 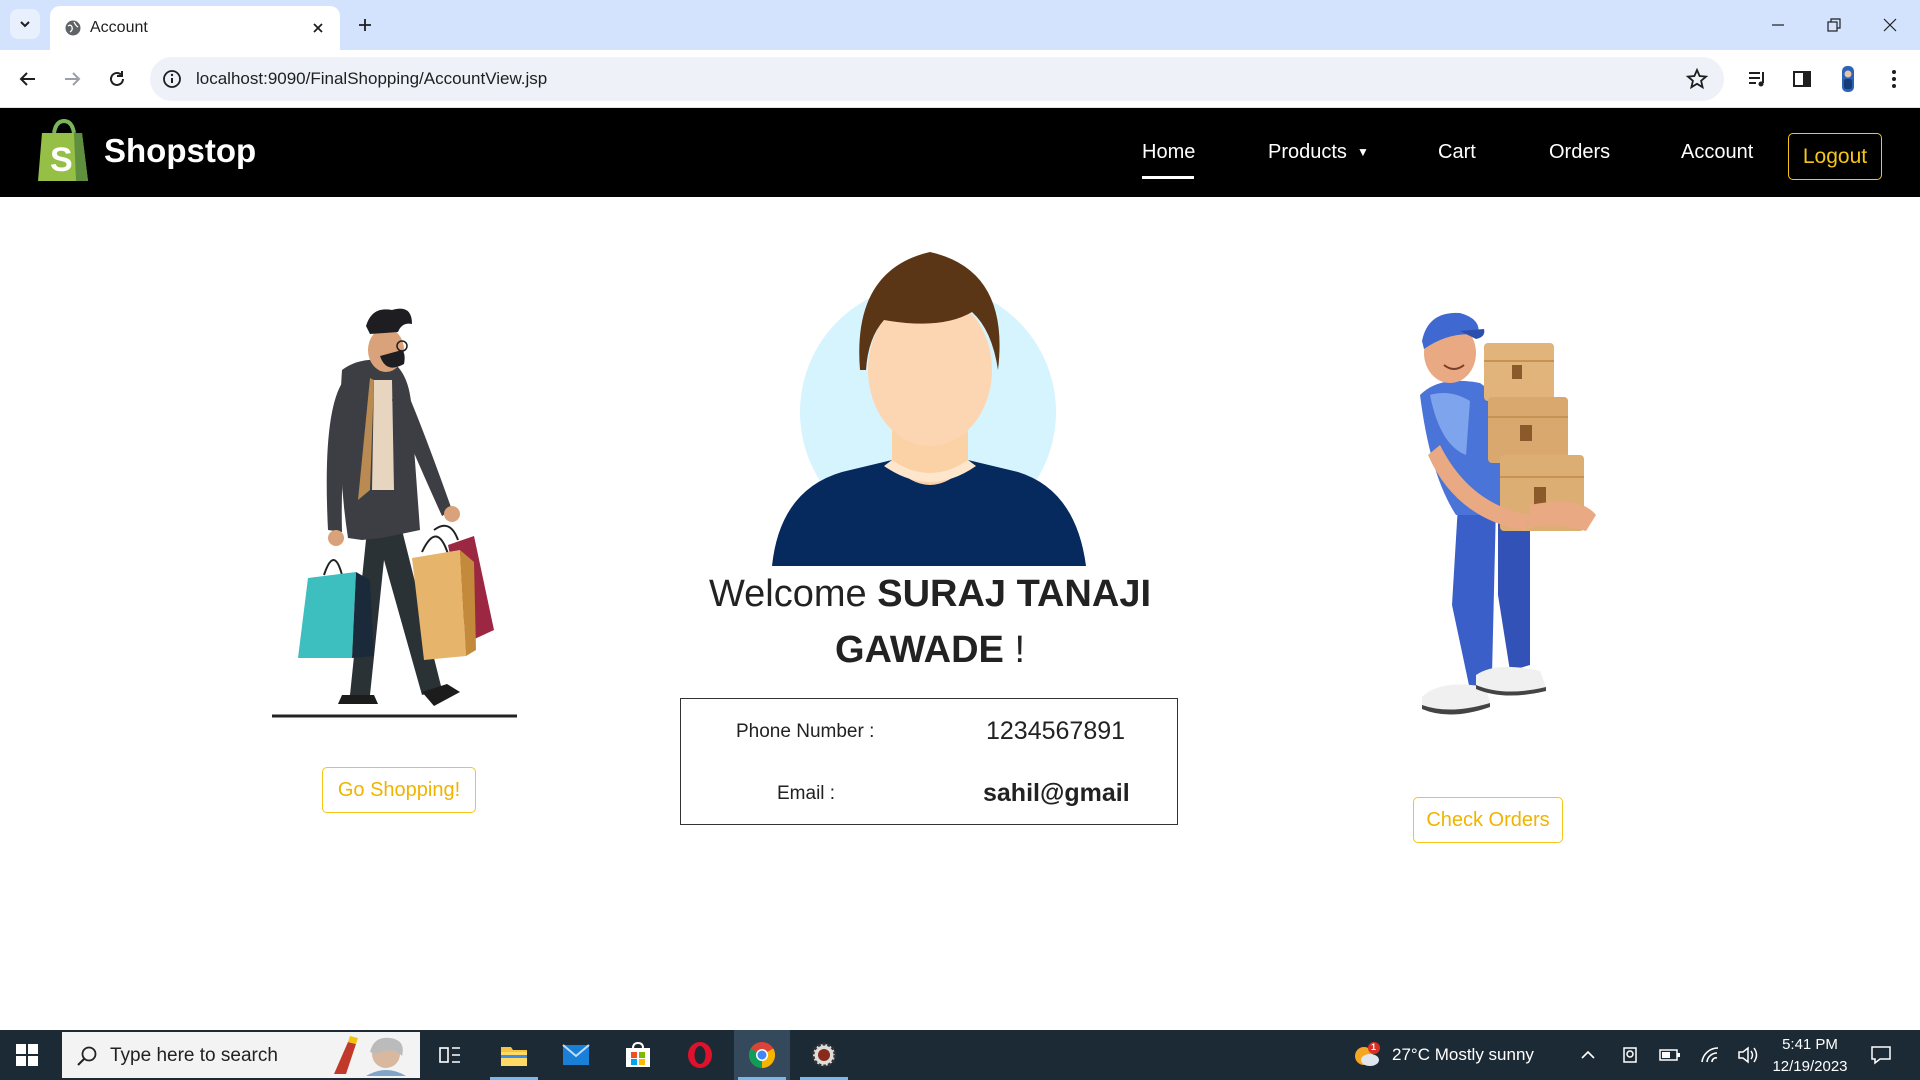 I want to click on nav-products: Products ▼, so click(x=1318, y=152).